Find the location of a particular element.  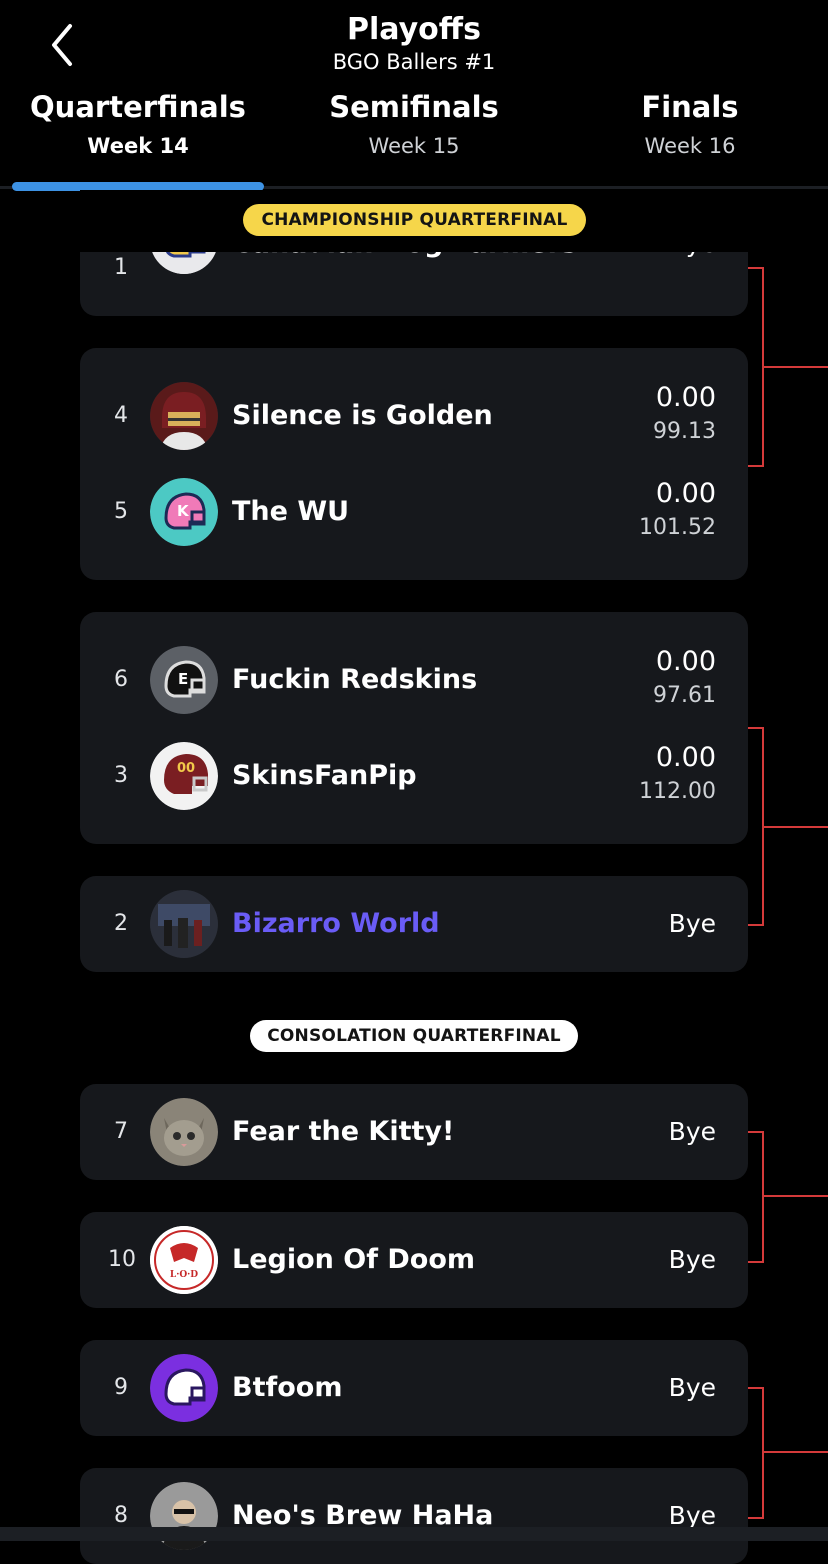

tab-label: Semifinals is located at coordinates (414, 107).